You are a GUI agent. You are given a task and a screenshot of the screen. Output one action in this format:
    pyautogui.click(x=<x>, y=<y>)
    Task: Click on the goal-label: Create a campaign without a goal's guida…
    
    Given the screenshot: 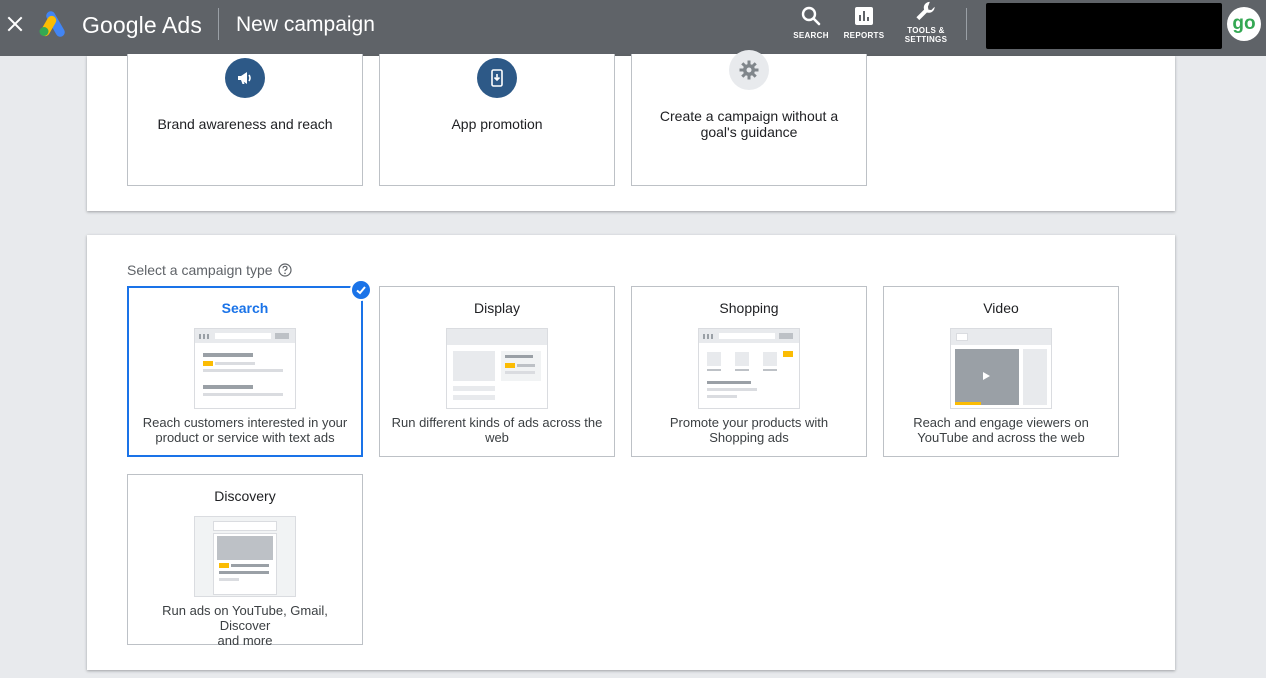 What is the action you would take?
    pyautogui.click(x=749, y=124)
    